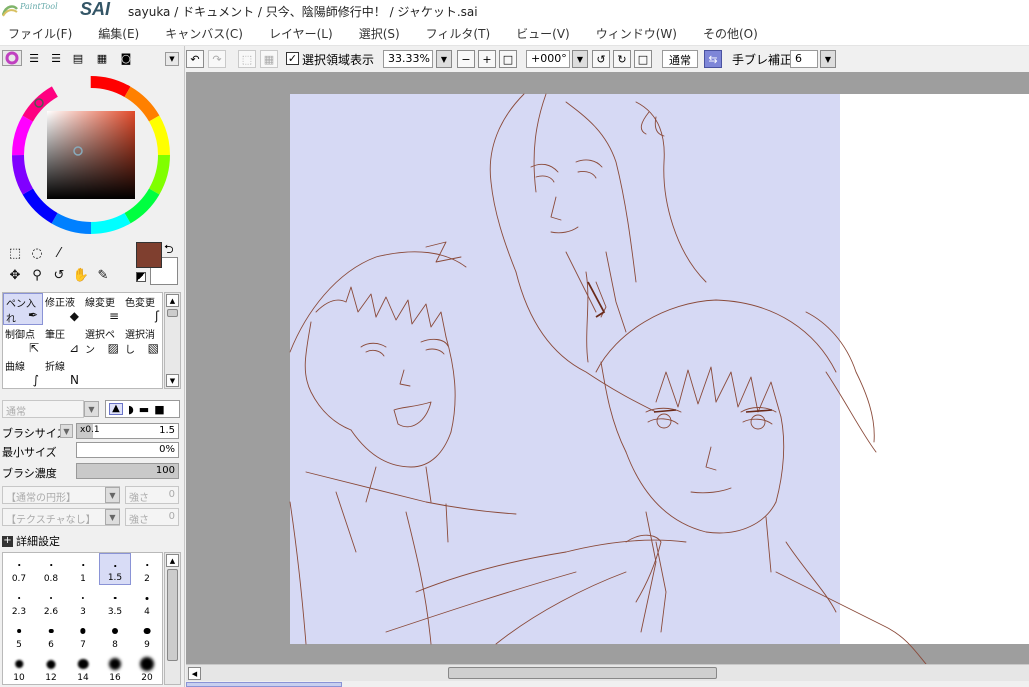 The width and height of the screenshot is (1029, 687). What do you see at coordinates (115, 668) in the screenshot?
I see `brush-size-cell: 16` at bounding box center [115, 668].